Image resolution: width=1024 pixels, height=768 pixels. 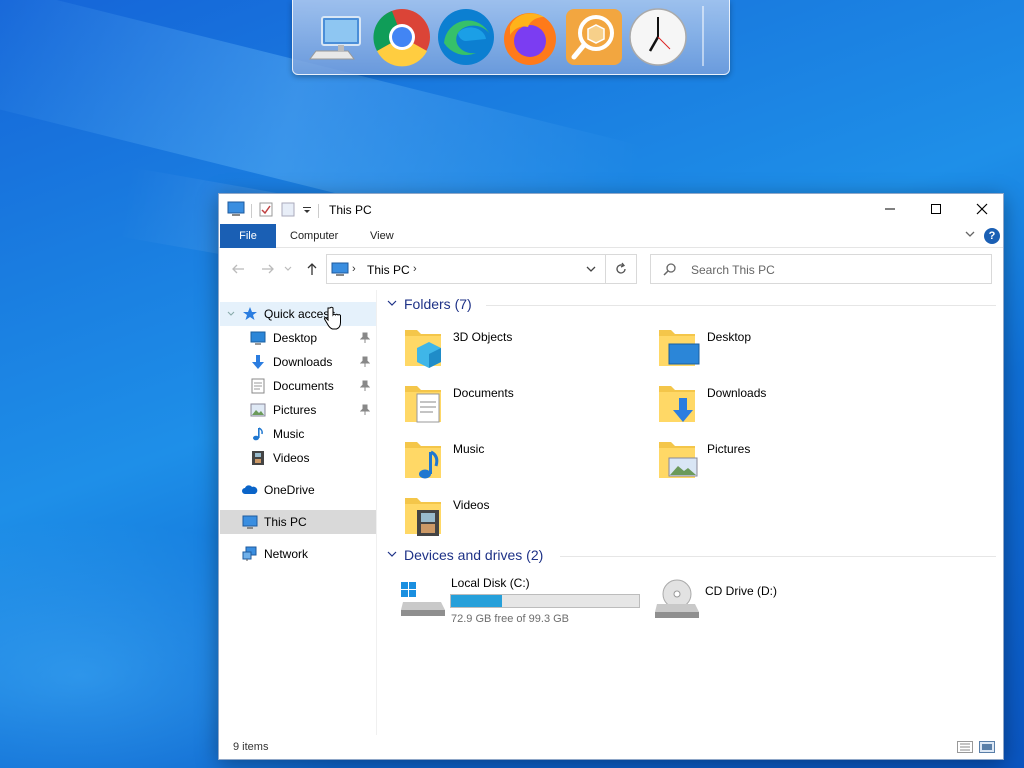 What do you see at coordinates (737, 393) in the screenshot?
I see `folder-name: Downloads` at bounding box center [737, 393].